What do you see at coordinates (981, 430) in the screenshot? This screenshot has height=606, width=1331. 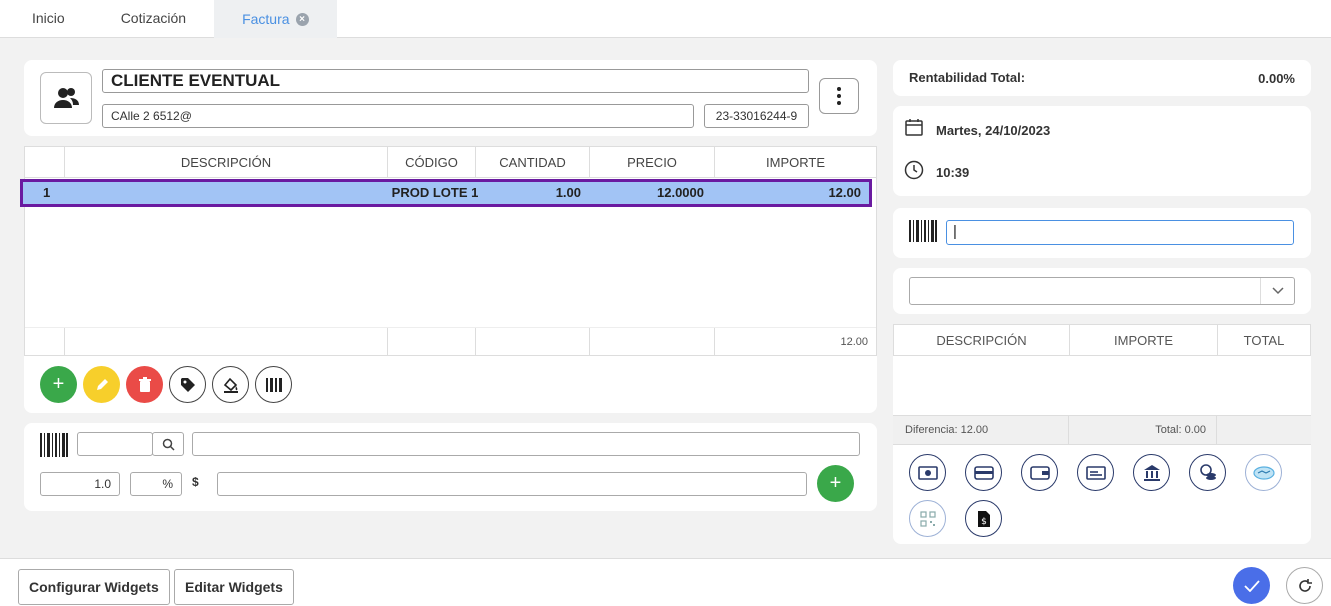 I see `diferencia-text: Diferencia: 12.00` at bounding box center [981, 430].